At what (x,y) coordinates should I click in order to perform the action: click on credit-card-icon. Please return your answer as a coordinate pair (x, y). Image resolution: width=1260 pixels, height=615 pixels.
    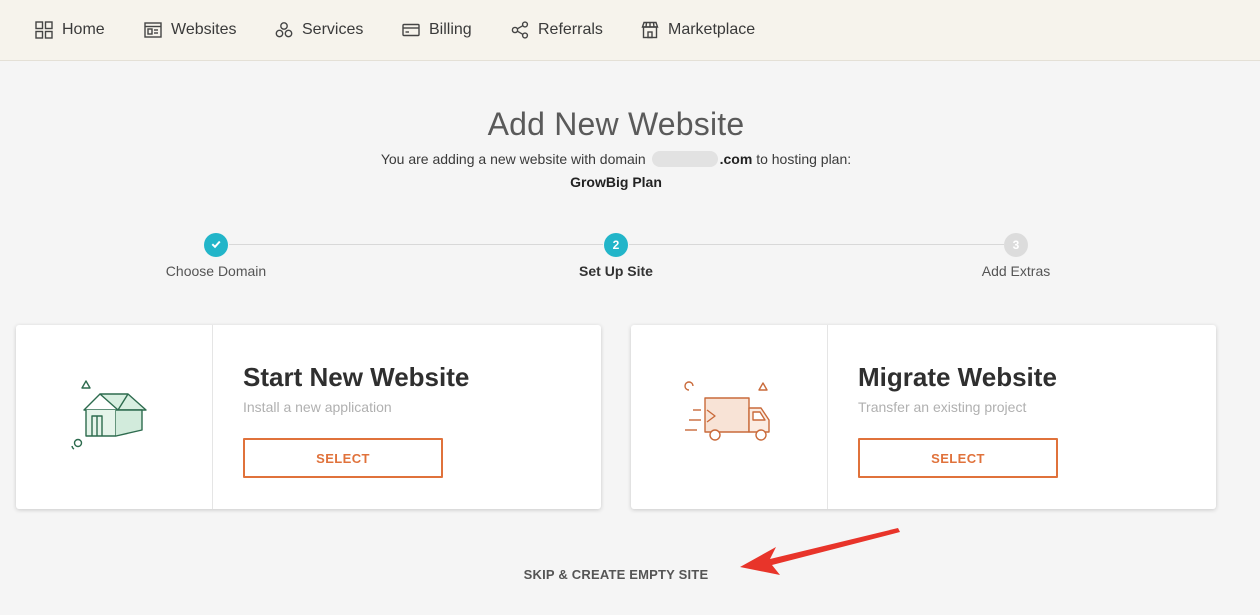
    Looking at the image, I should click on (411, 30).